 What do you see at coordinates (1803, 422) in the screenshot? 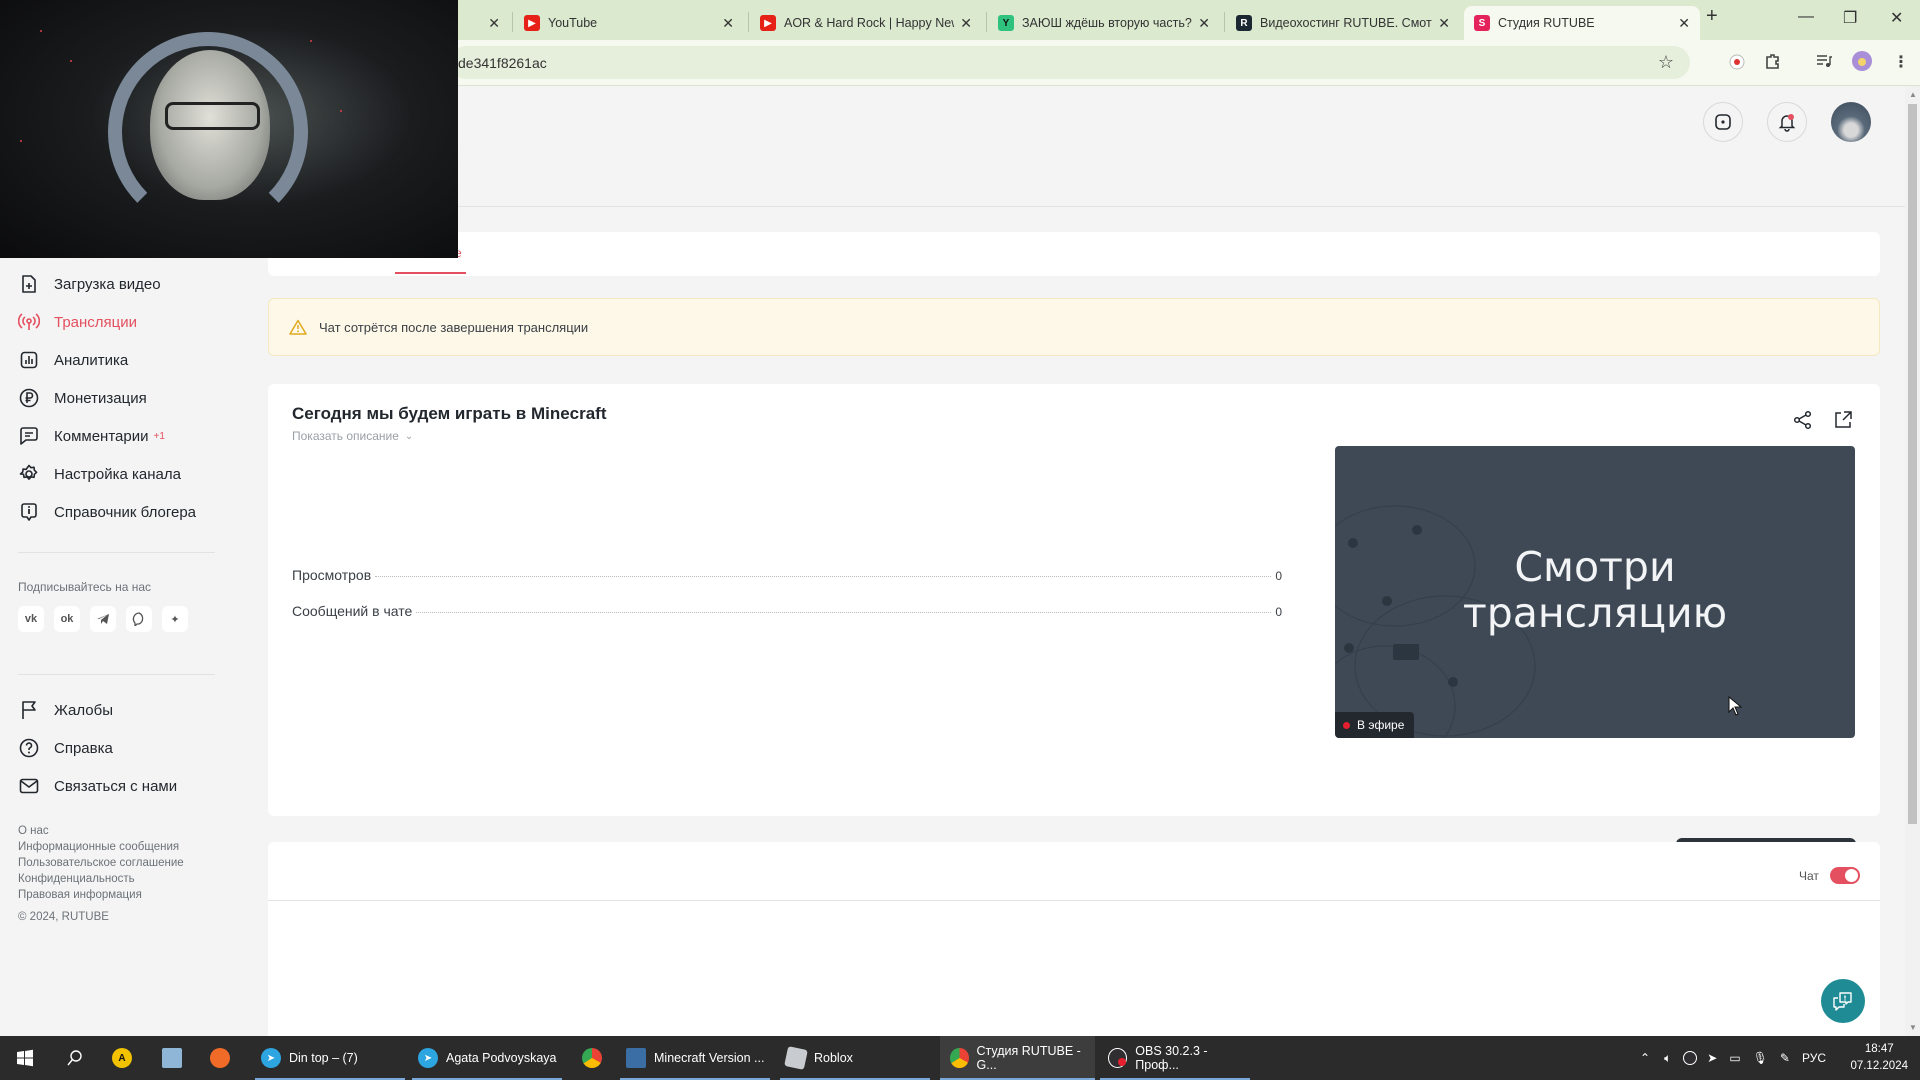
I see `share-icon` at bounding box center [1803, 422].